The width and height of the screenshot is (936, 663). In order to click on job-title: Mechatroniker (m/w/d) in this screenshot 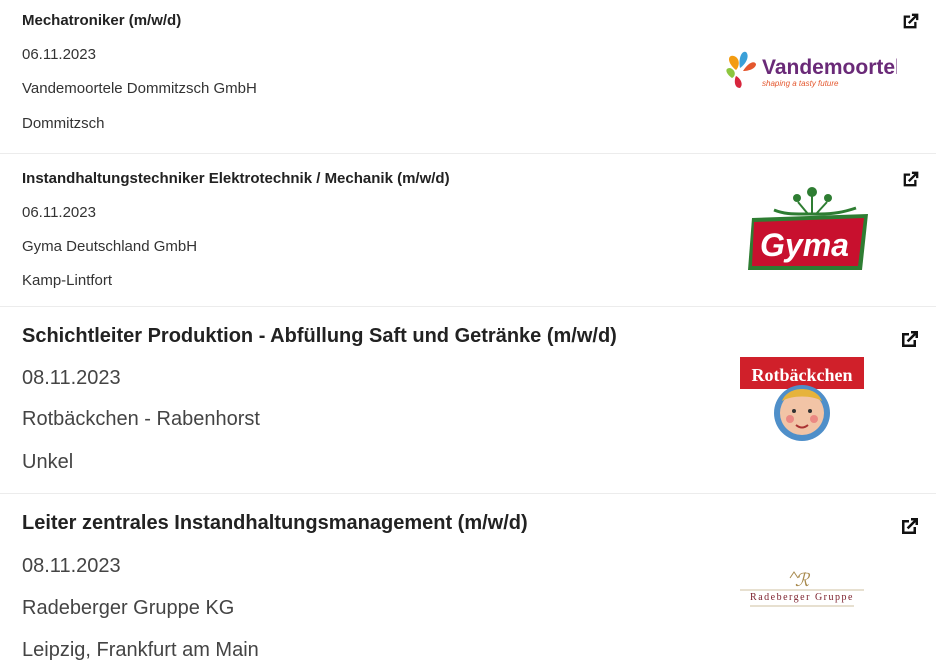, I will do `click(101, 20)`.